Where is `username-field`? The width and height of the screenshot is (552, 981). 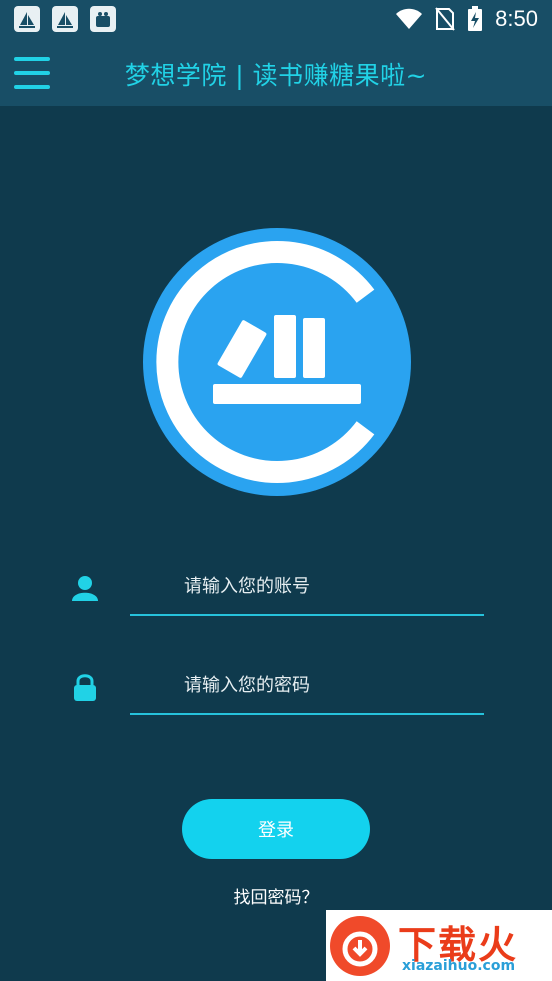 username-field is located at coordinates (272, 588).